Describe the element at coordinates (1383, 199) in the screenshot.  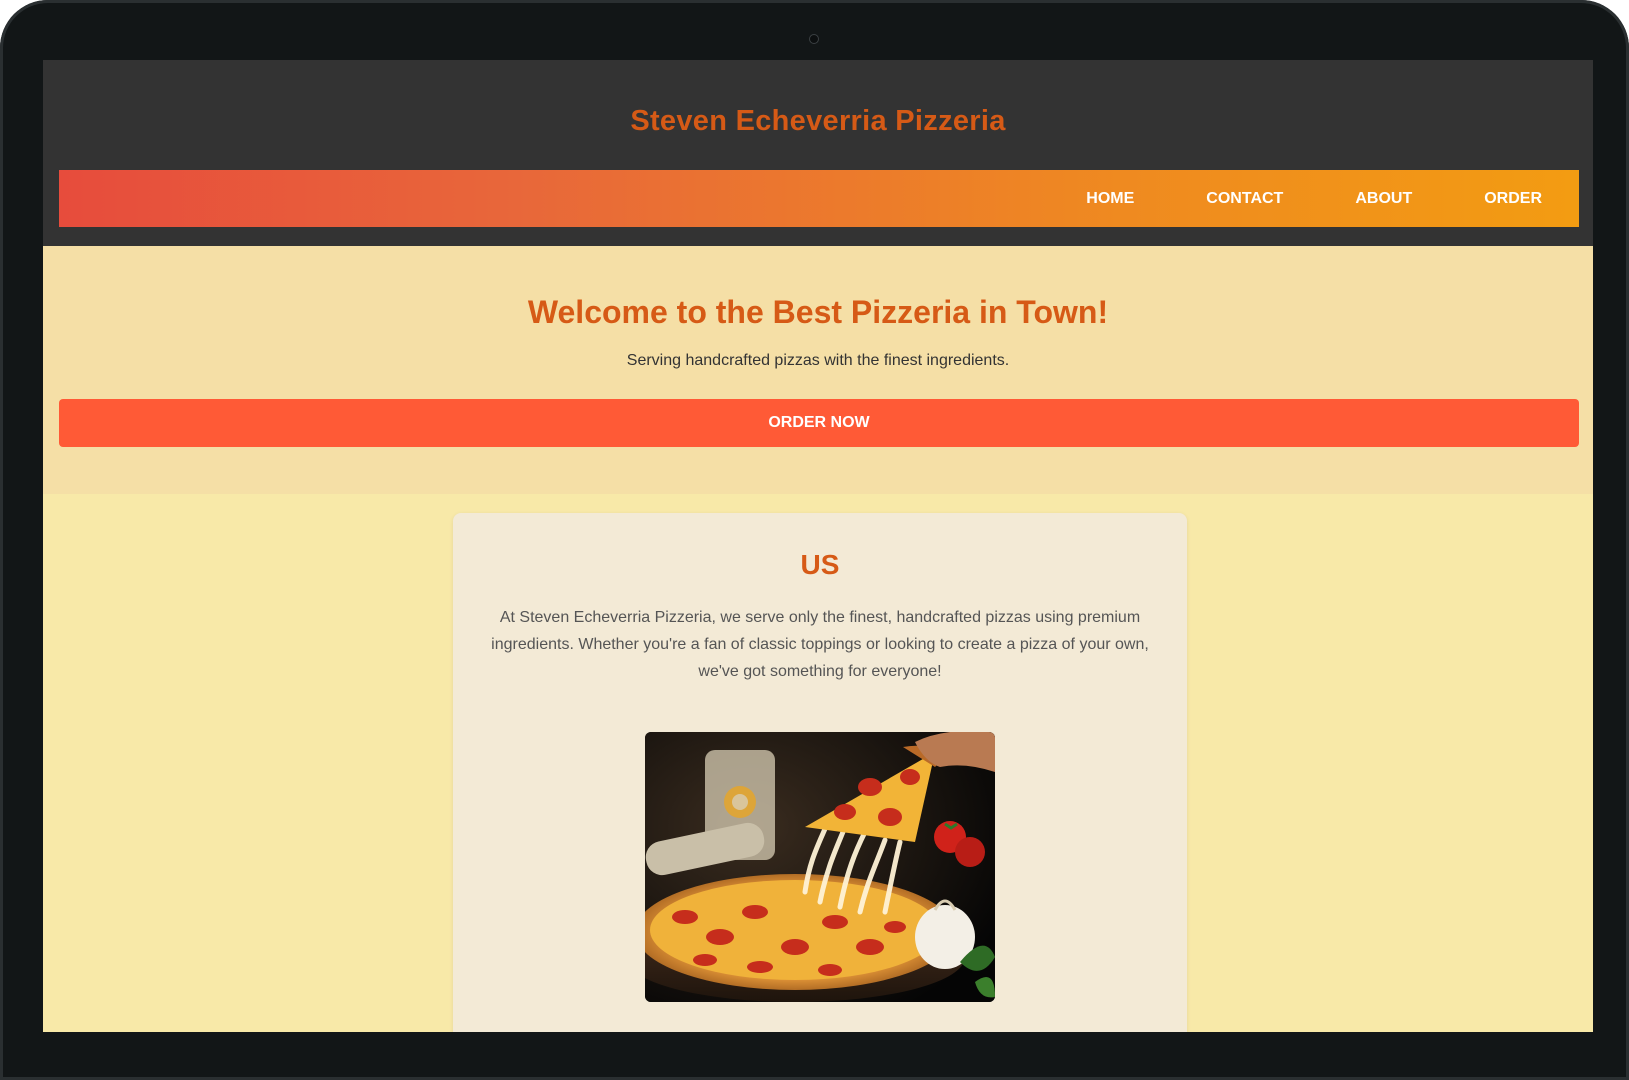
I see `nav-about-link: ABOUT` at that location.